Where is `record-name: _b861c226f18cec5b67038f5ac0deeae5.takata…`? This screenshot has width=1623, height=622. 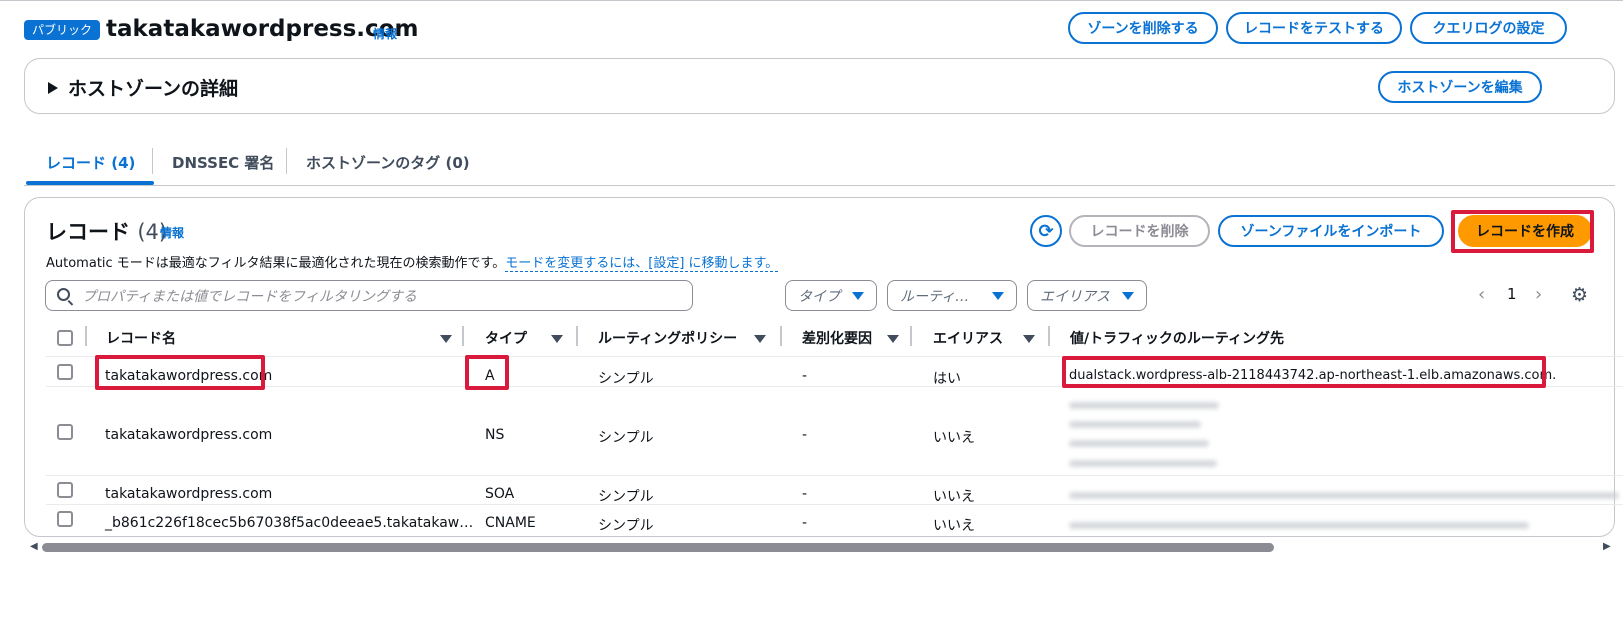 record-name: _b861c226f18cec5b67038f5ac0deeae5.takata… is located at coordinates (289, 523).